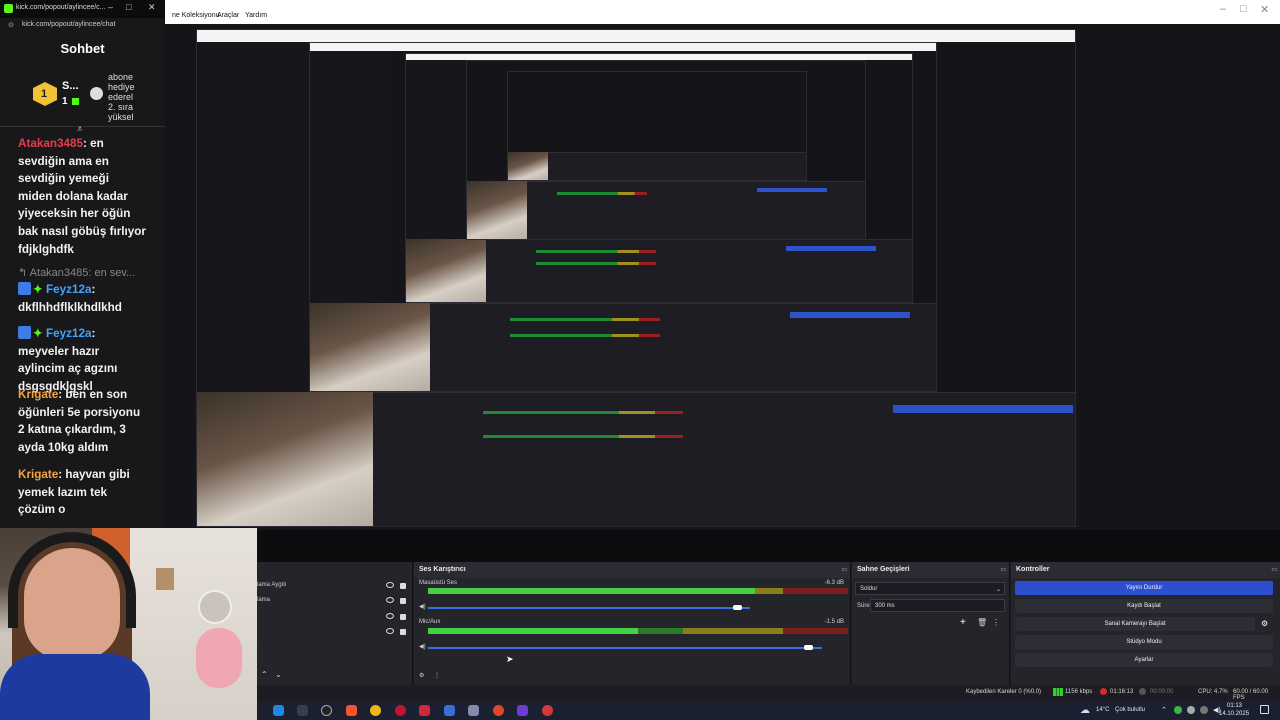  Describe the element at coordinates (351, 710) in the screenshot. I see `brave-icon` at that location.